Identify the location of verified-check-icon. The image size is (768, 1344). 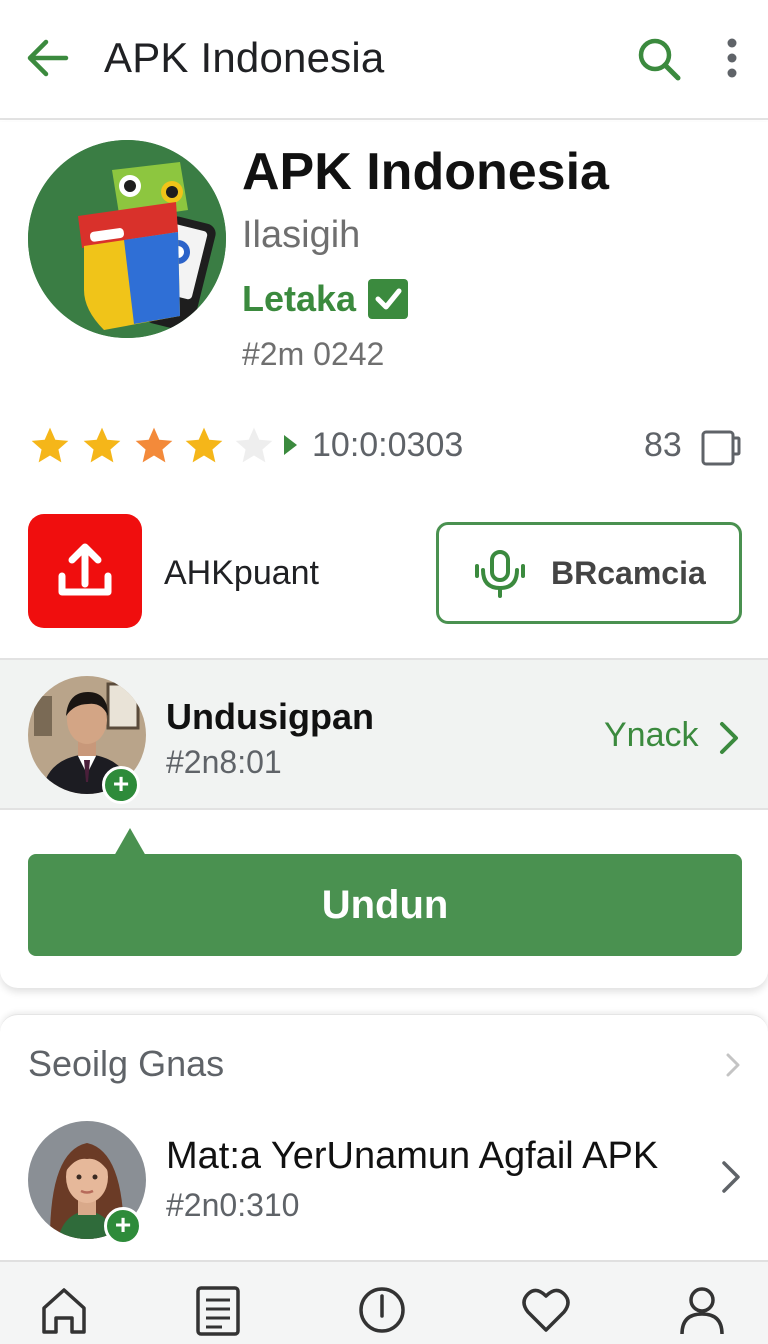
(388, 299).